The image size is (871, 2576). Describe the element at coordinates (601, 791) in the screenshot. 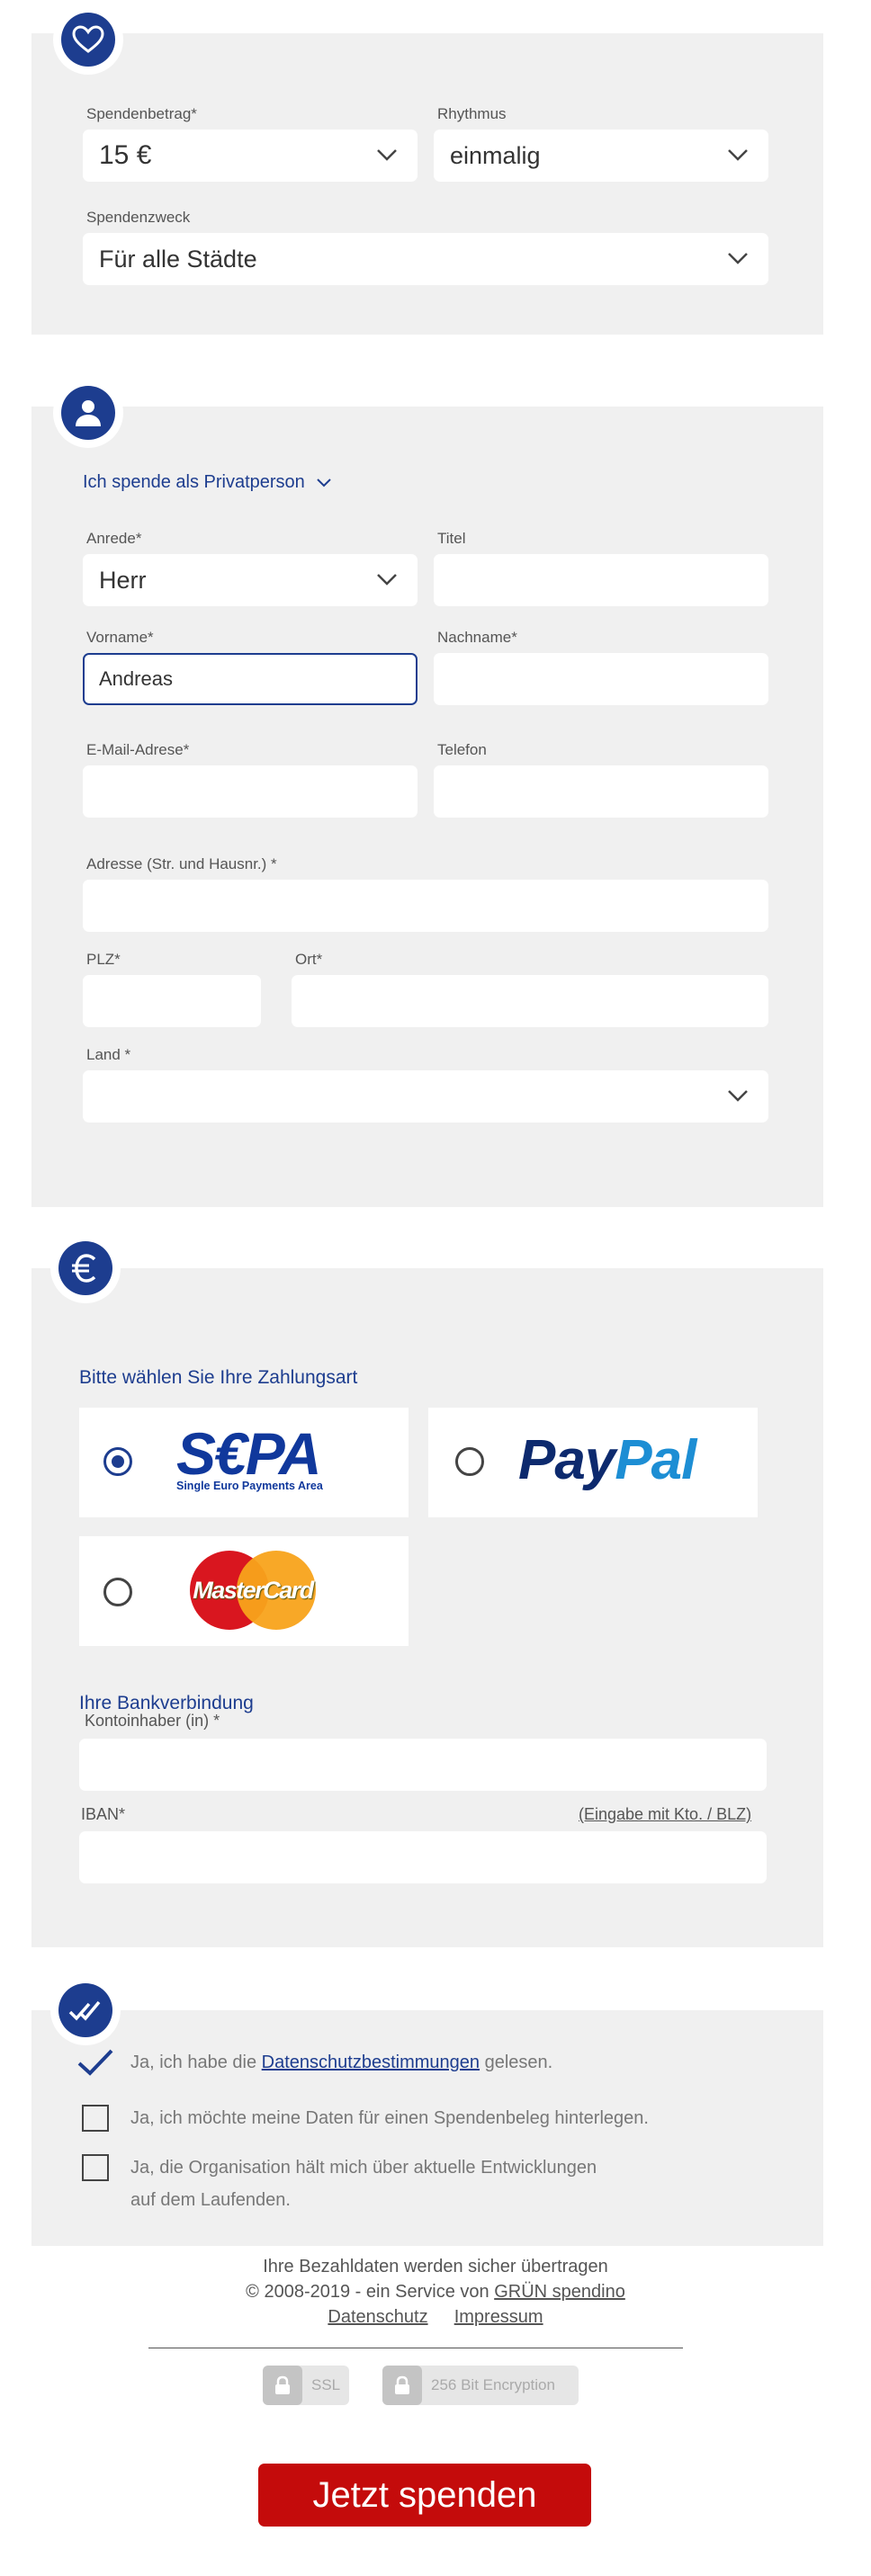

I see `phone-input` at that location.